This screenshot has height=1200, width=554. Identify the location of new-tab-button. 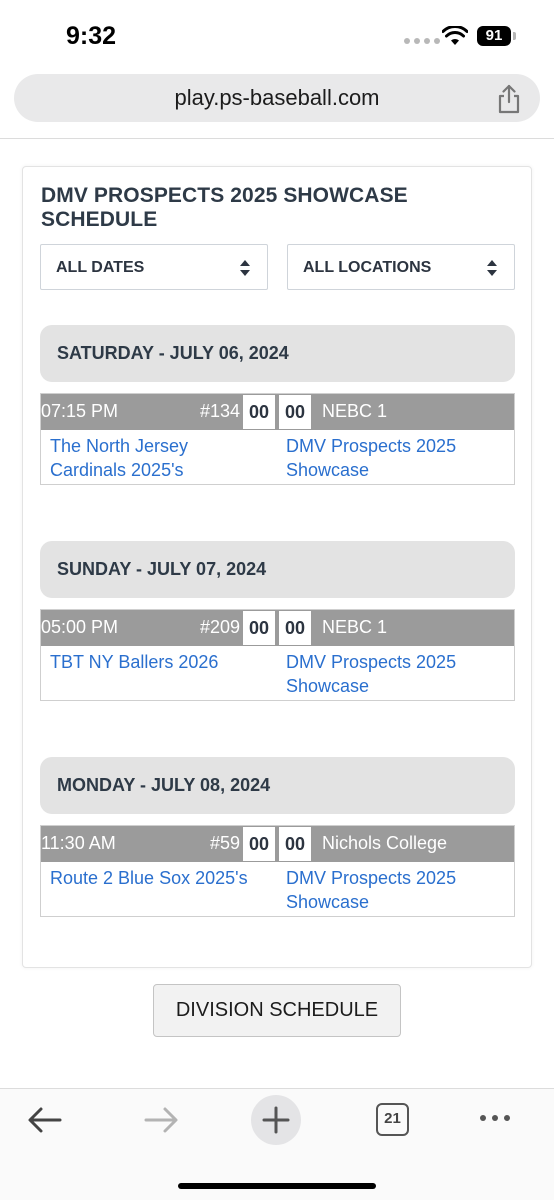
(276, 1120).